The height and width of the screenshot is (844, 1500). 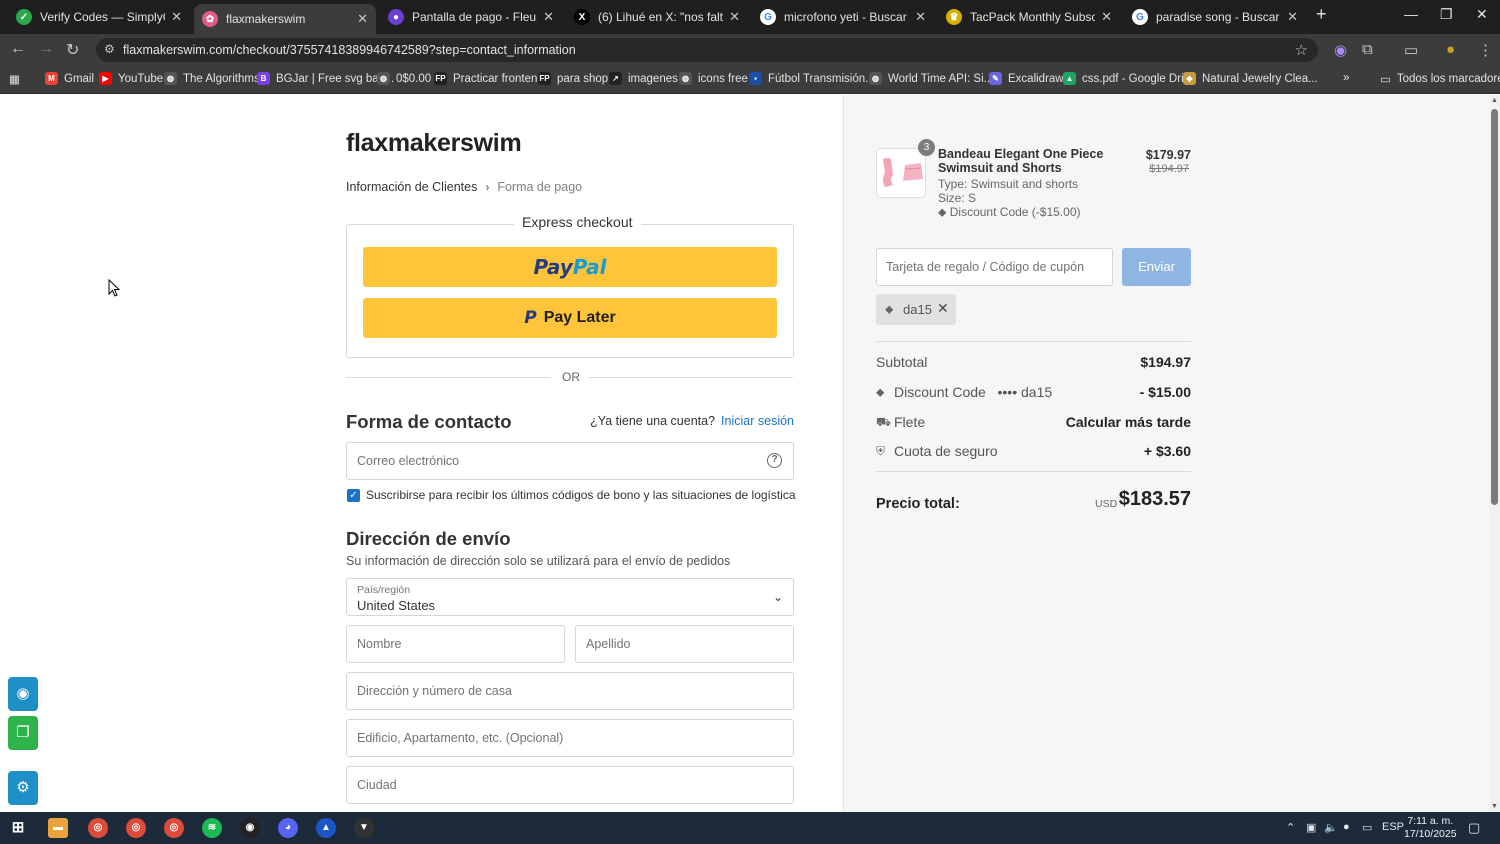 I want to click on first-name-field: Nombre, so click(x=455, y=644).